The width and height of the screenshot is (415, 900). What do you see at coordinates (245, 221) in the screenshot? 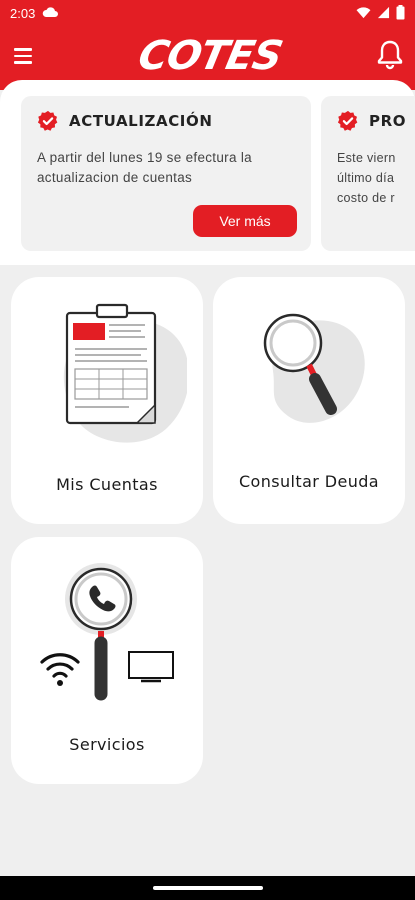
I see `ver-mas-button: Ver más` at bounding box center [245, 221].